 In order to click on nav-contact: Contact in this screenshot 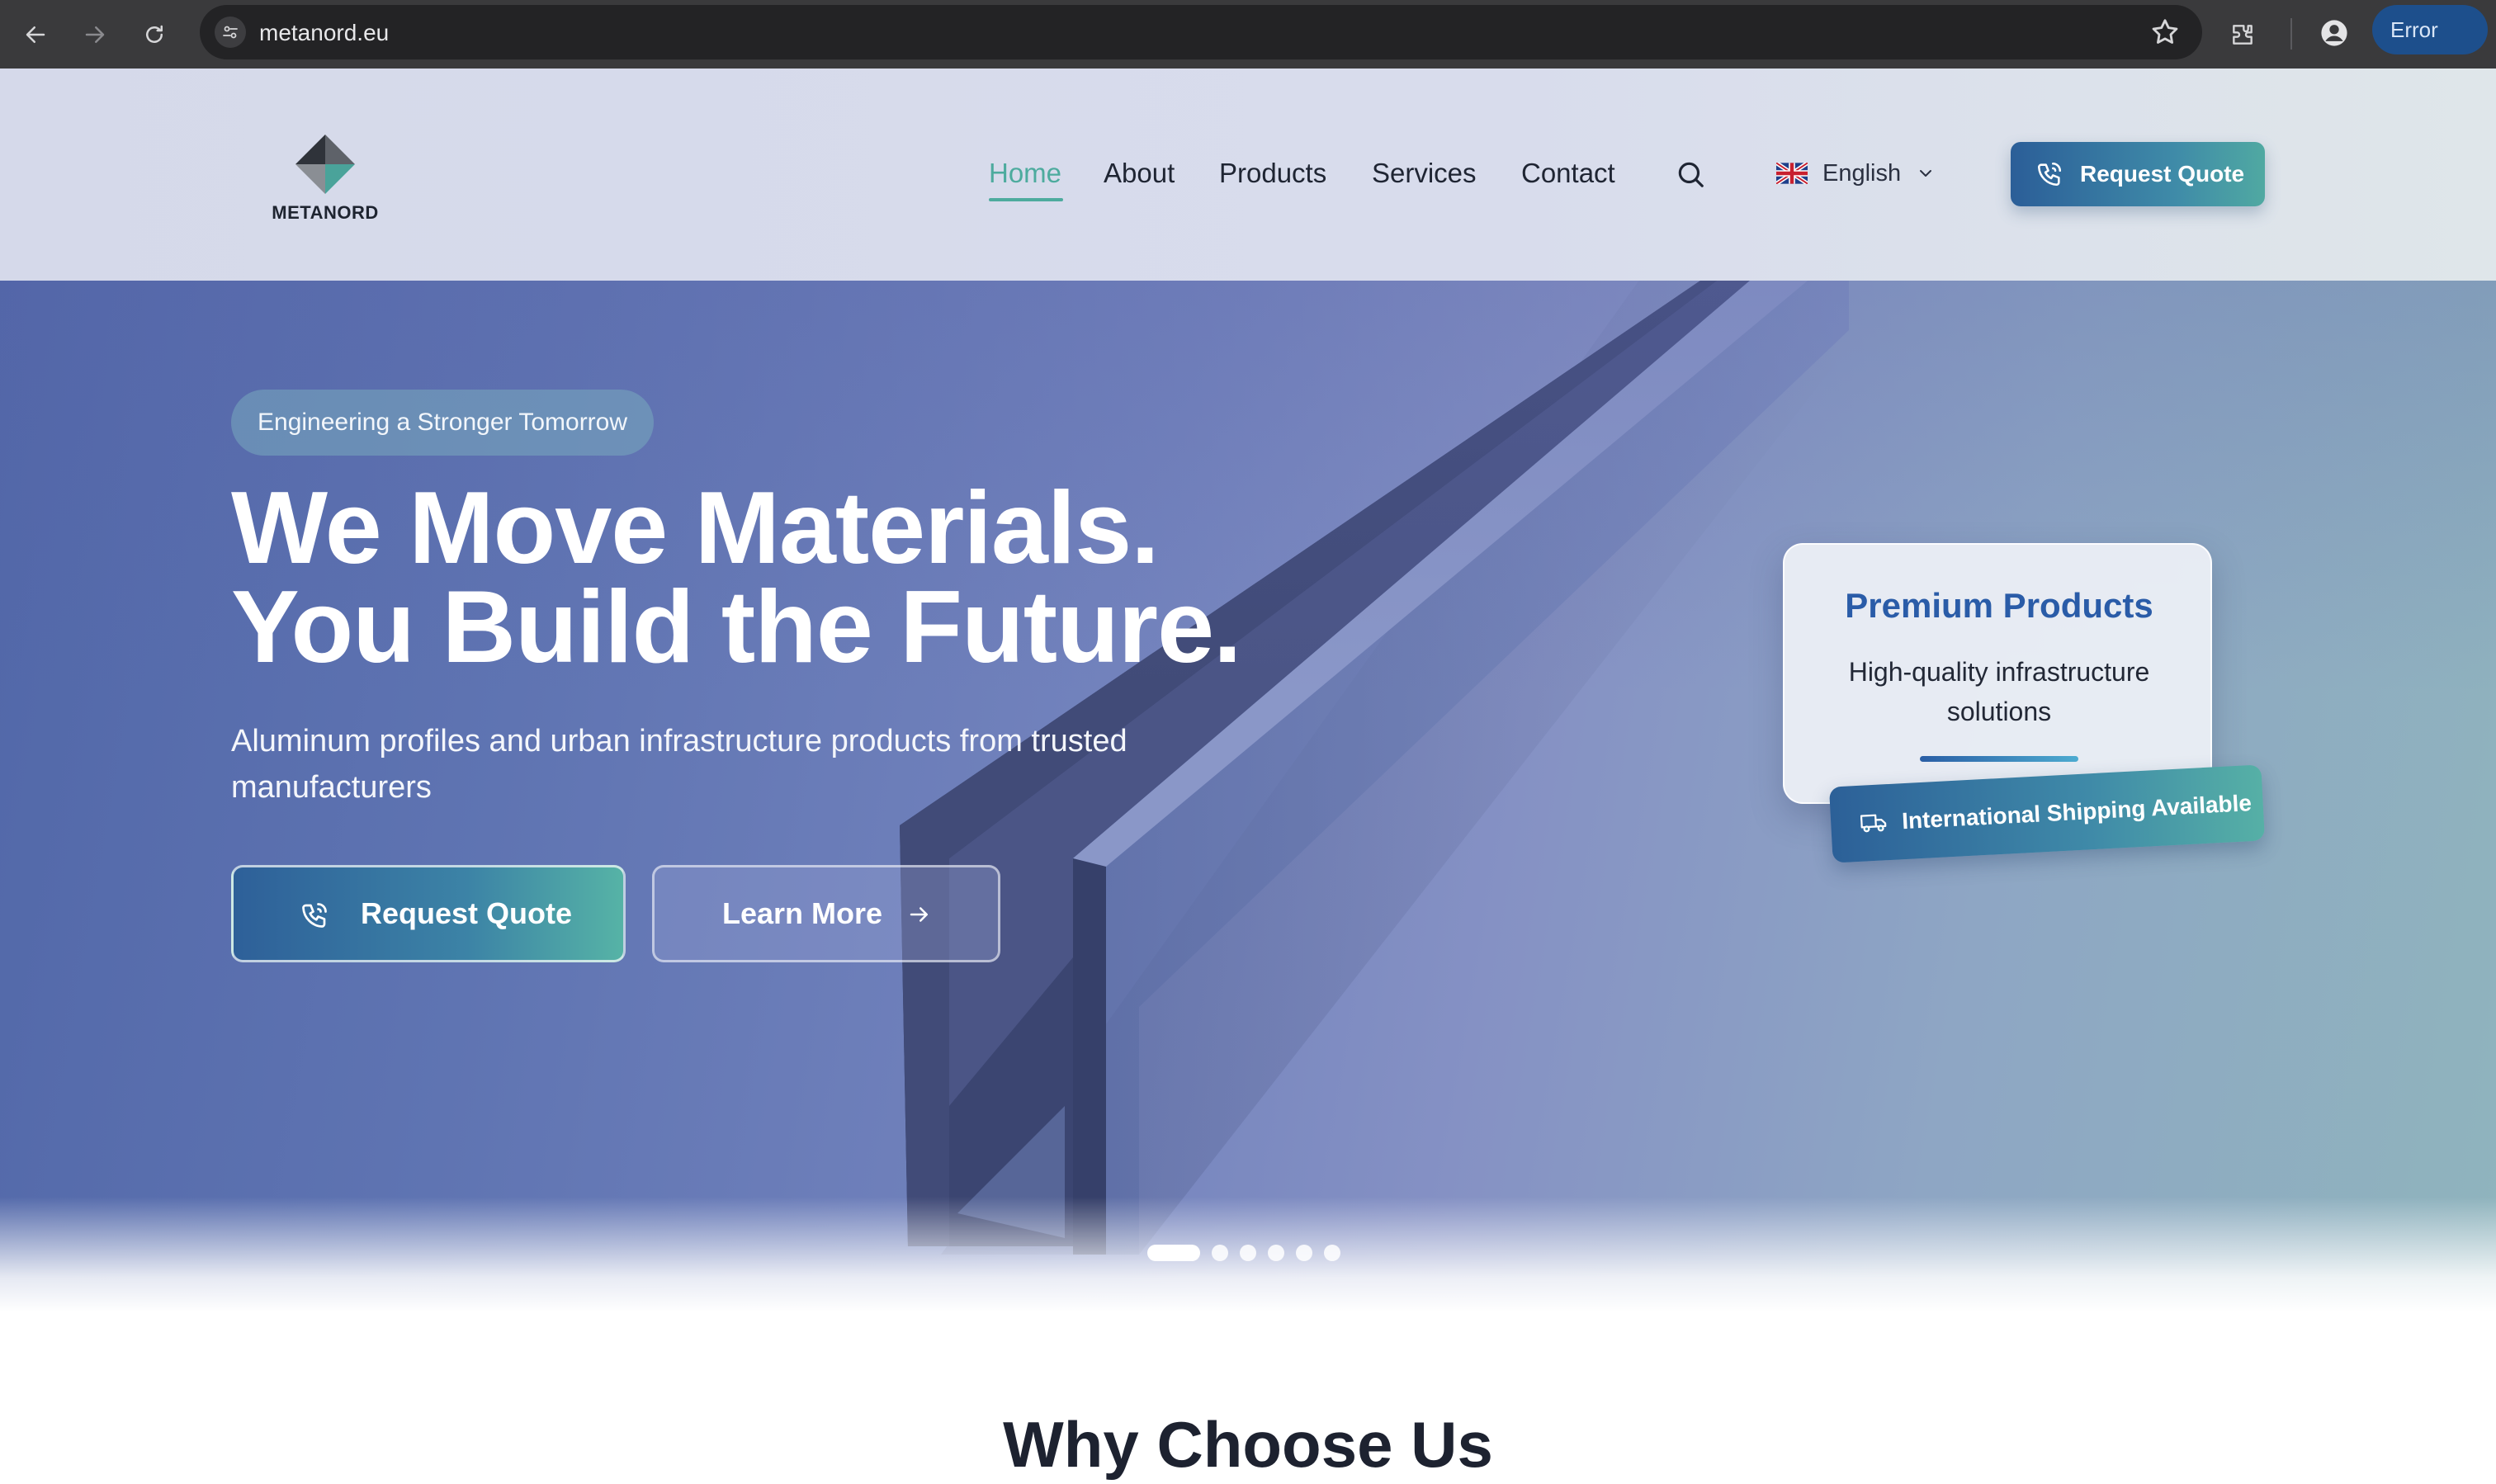, I will do `click(1568, 173)`.